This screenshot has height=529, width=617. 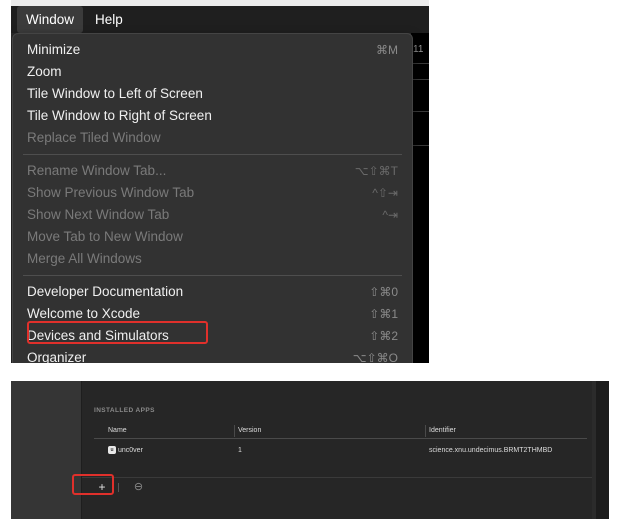 What do you see at coordinates (420, 198) in the screenshot?
I see `background-app-window` at bounding box center [420, 198].